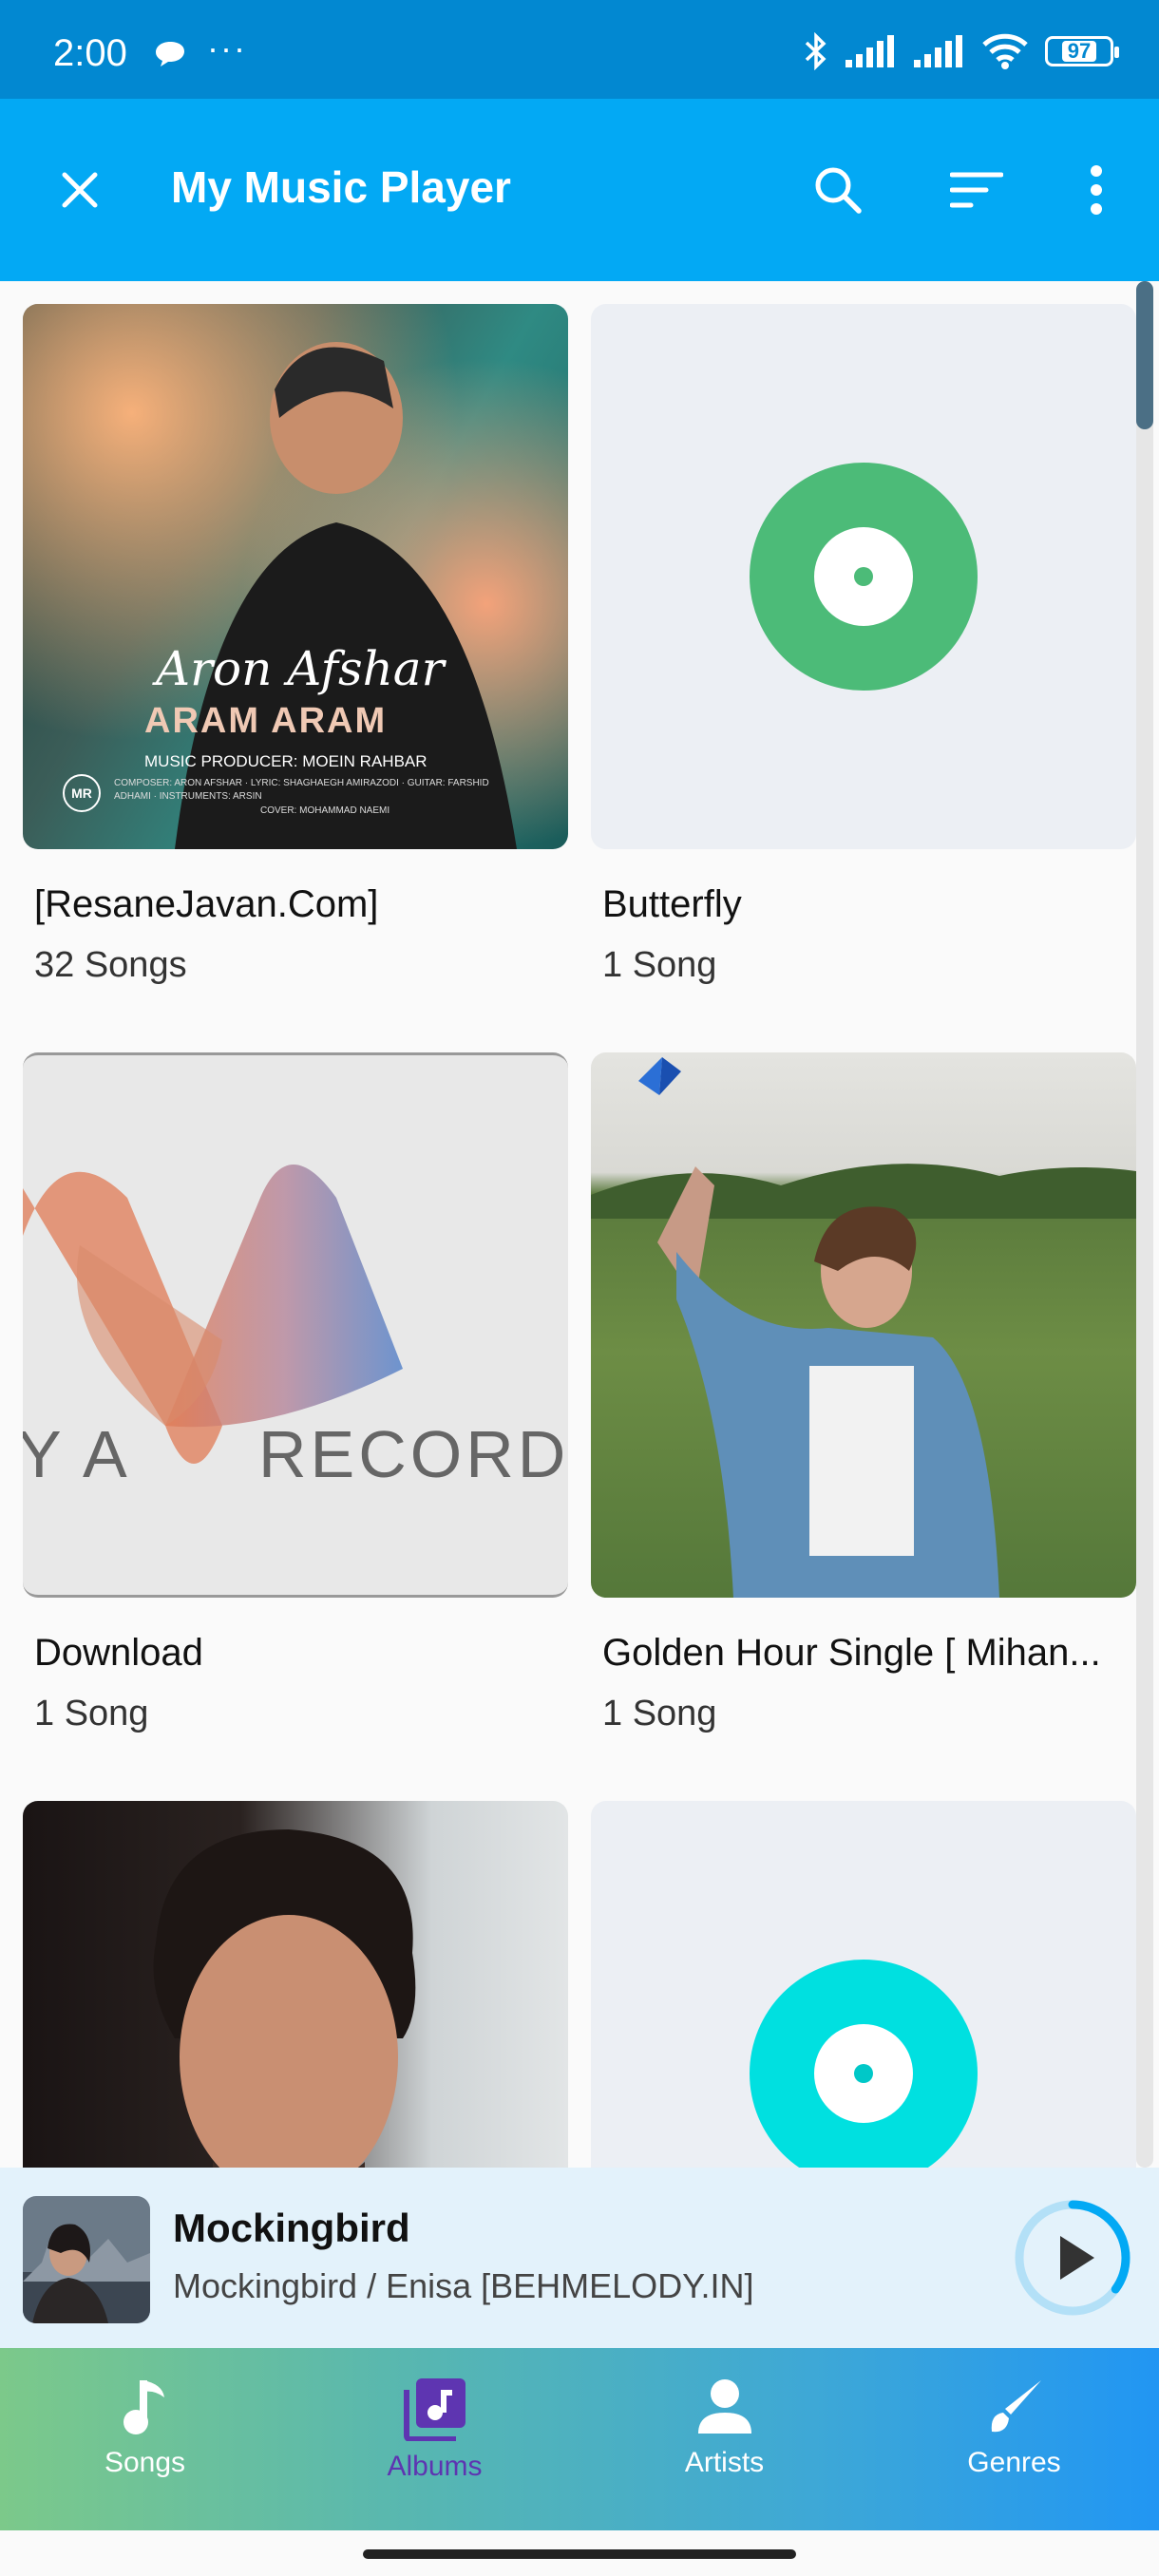 The height and width of the screenshot is (2576, 1159). I want to click on album-song-count: 32 Songs, so click(110, 965).